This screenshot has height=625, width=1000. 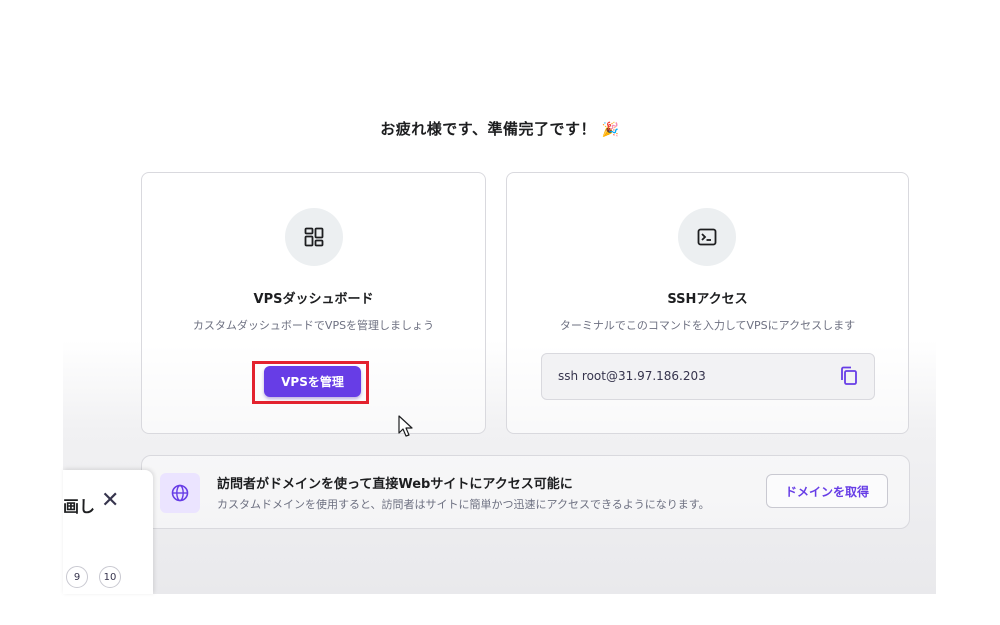 What do you see at coordinates (610, 130) in the screenshot?
I see `party-emoji: 🎉` at bounding box center [610, 130].